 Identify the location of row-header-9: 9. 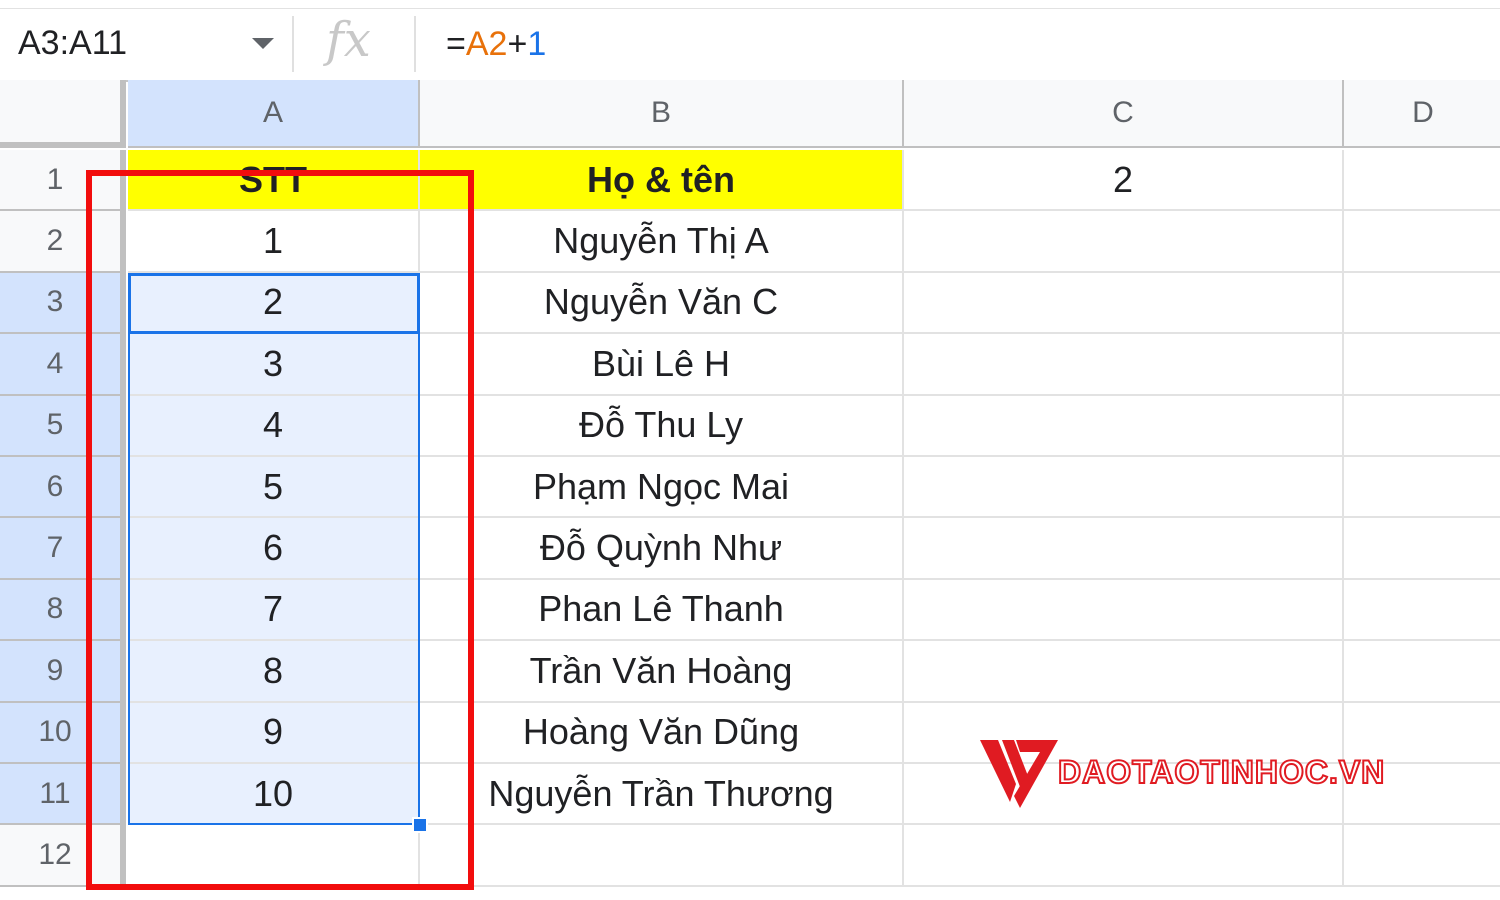
(63, 672).